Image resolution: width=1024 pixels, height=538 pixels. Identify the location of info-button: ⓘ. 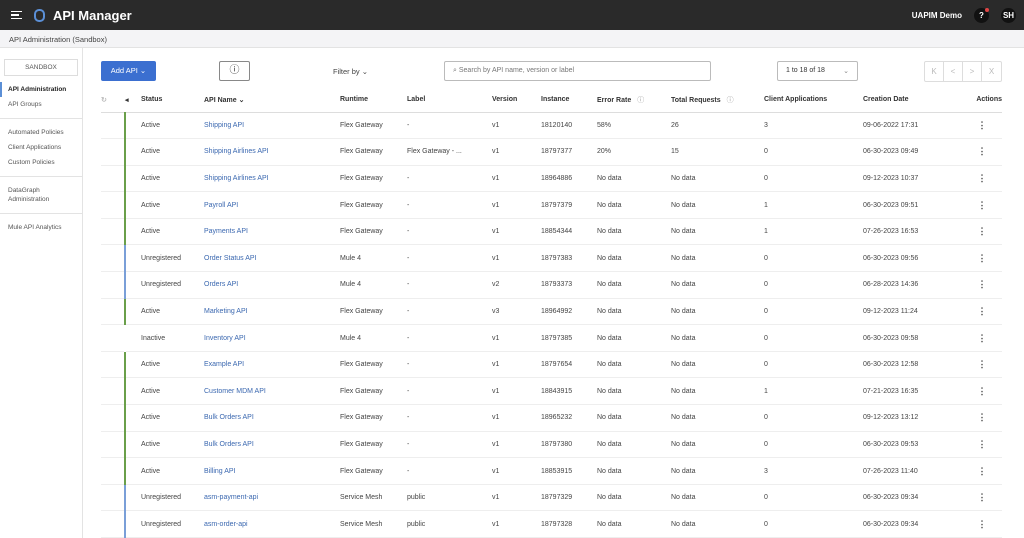
(234, 71).